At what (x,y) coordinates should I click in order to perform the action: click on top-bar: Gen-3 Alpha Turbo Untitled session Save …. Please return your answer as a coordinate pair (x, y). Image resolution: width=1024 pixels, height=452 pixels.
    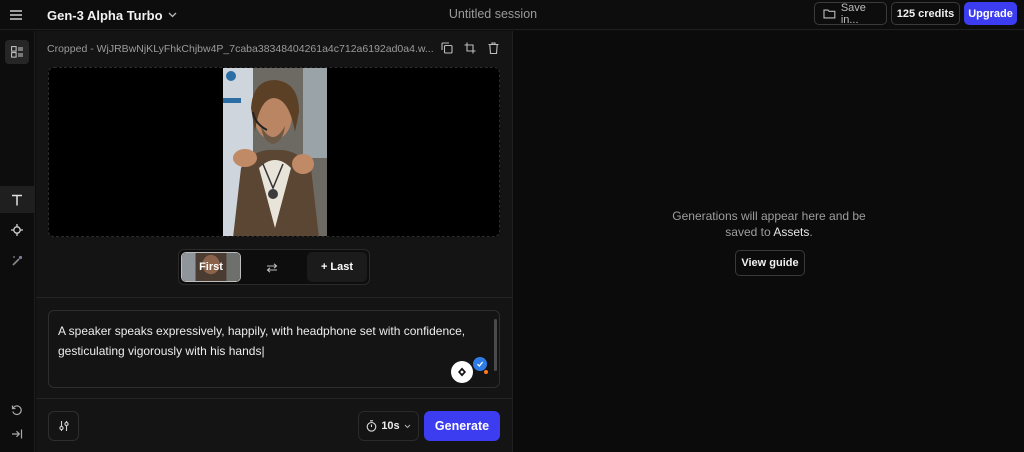
    Looking at the image, I should click on (512, 15).